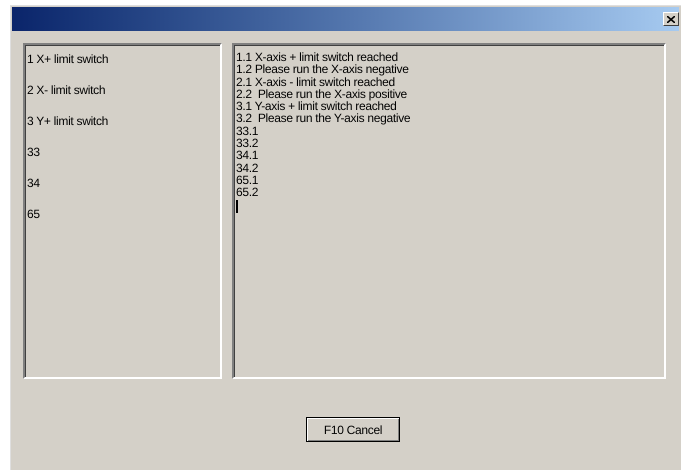  Describe the element at coordinates (123, 59) in the screenshot. I see `list-item: 1 X+ limit switch` at that location.